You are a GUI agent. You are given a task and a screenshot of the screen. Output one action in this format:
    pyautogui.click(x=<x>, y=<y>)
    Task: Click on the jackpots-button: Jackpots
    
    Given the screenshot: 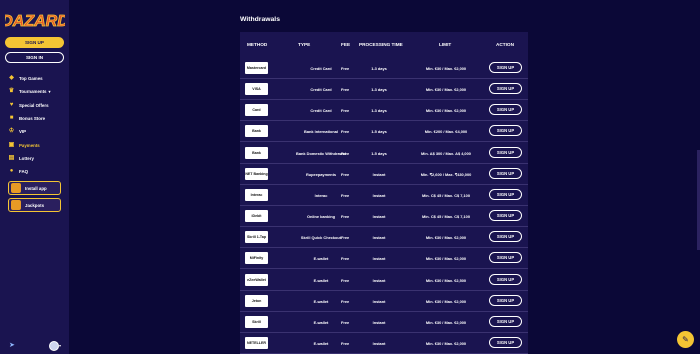 What is the action you would take?
    pyautogui.click(x=34, y=205)
    